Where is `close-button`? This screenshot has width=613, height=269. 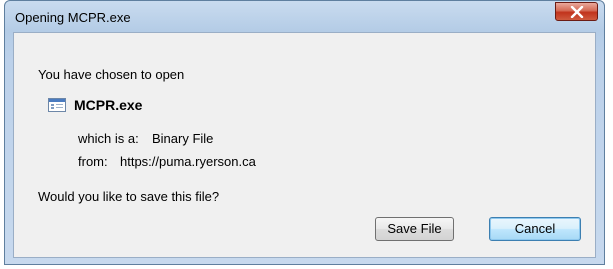
close-button is located at coordinates (576, 11).